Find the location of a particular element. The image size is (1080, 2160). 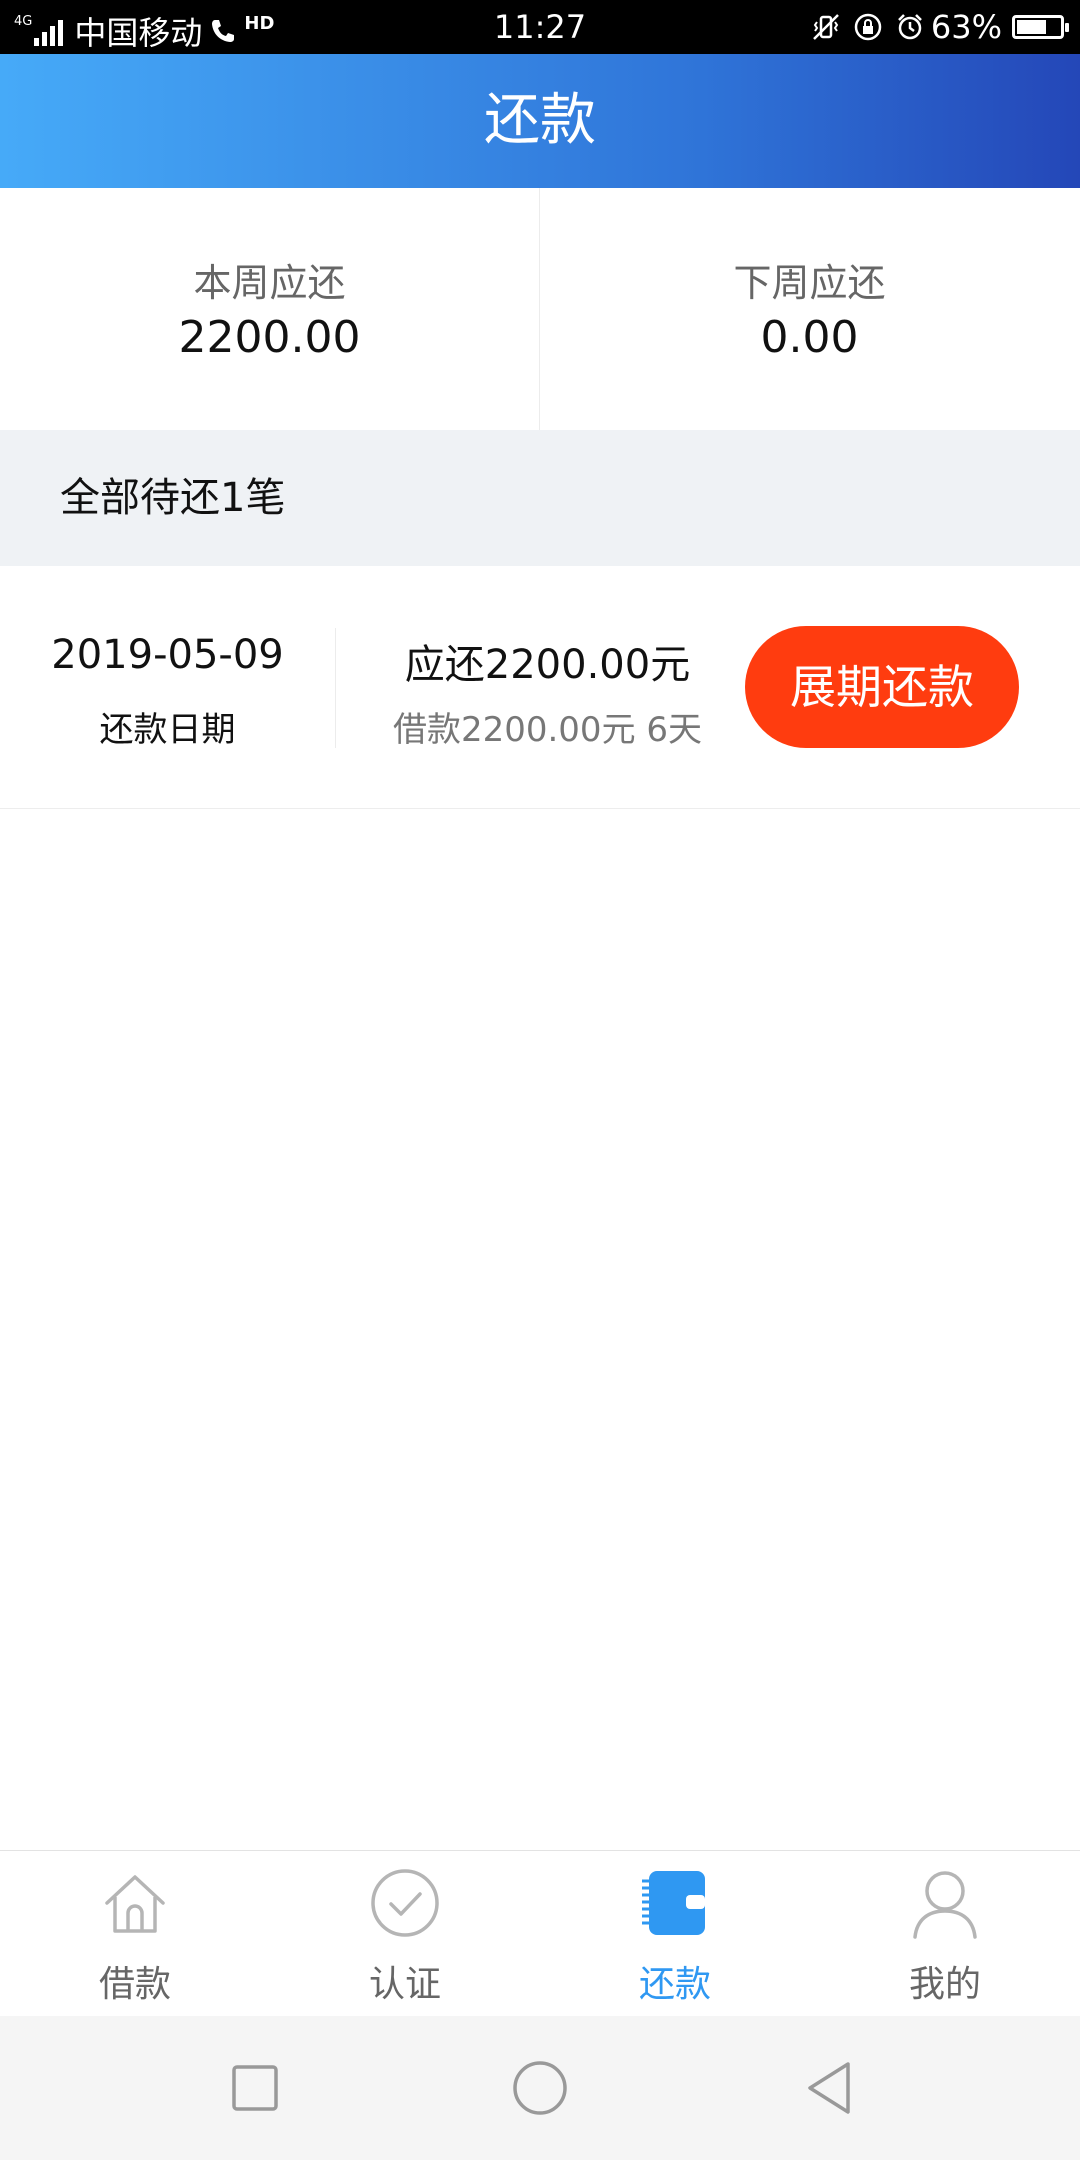

rotation-lock-icon is located at coordinates (868, 27).